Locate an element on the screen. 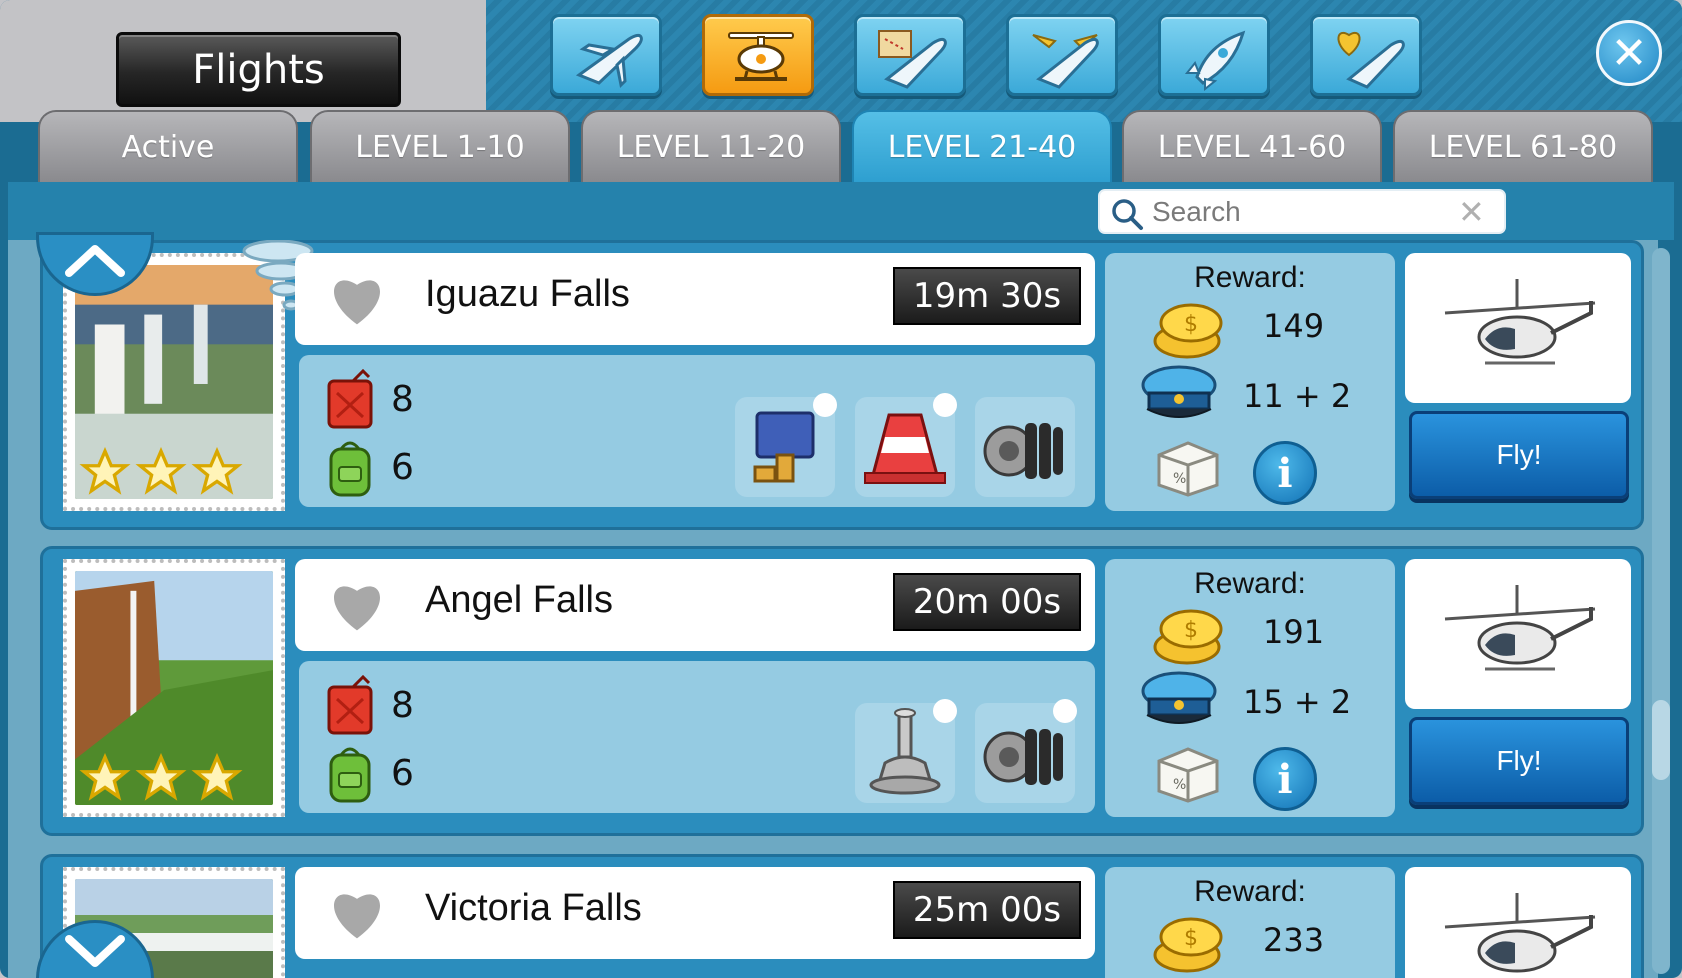  flight-title-panel: Angel Falls 20m 00s is located at coordinates (695, 605).